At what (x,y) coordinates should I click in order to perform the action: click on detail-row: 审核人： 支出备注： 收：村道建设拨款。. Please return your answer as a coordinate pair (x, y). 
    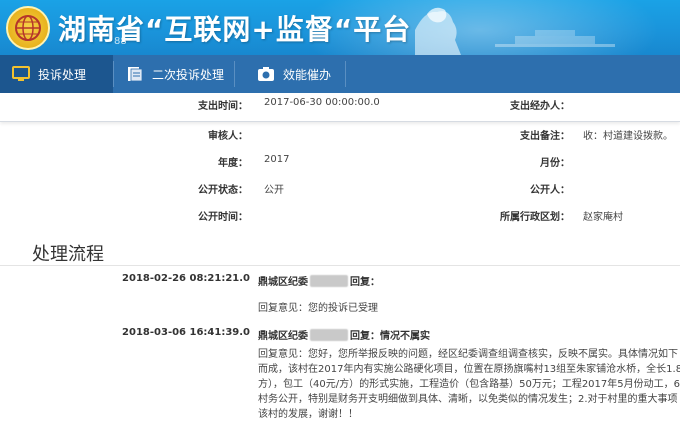
    Looking at the image, I should click on (340, 140).